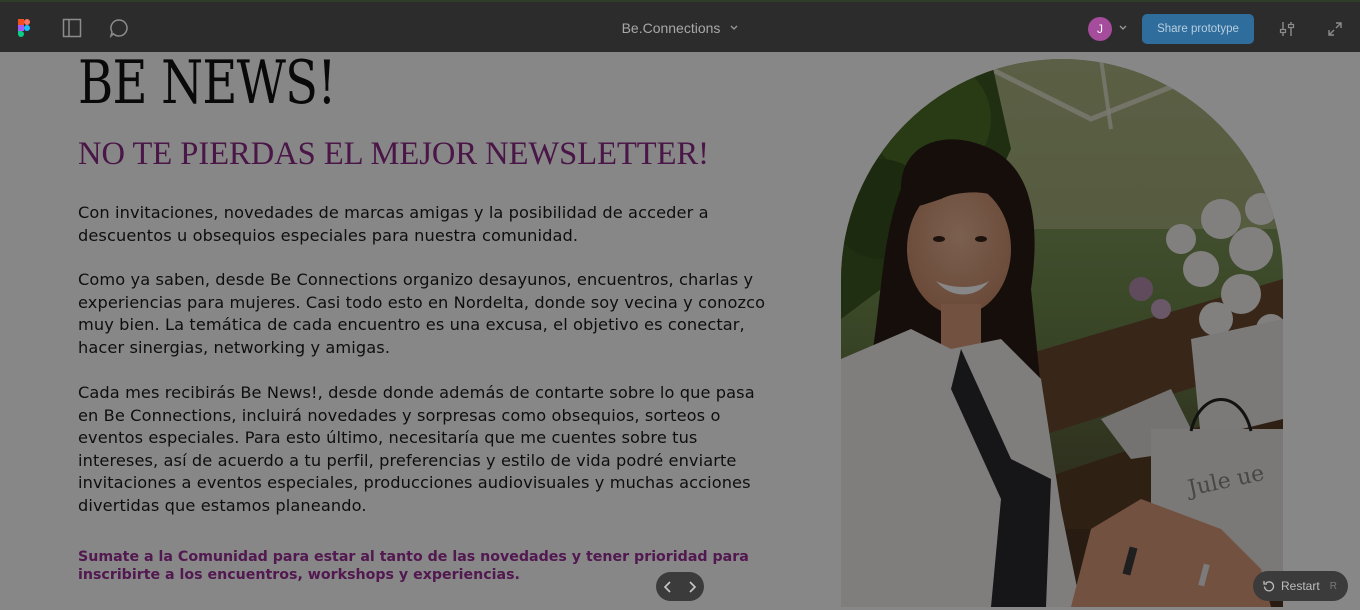  What do you see at coordinates (1100, 29) in the screenshot?
I see `user-avatar: J` at bounding box center [1100, 29].